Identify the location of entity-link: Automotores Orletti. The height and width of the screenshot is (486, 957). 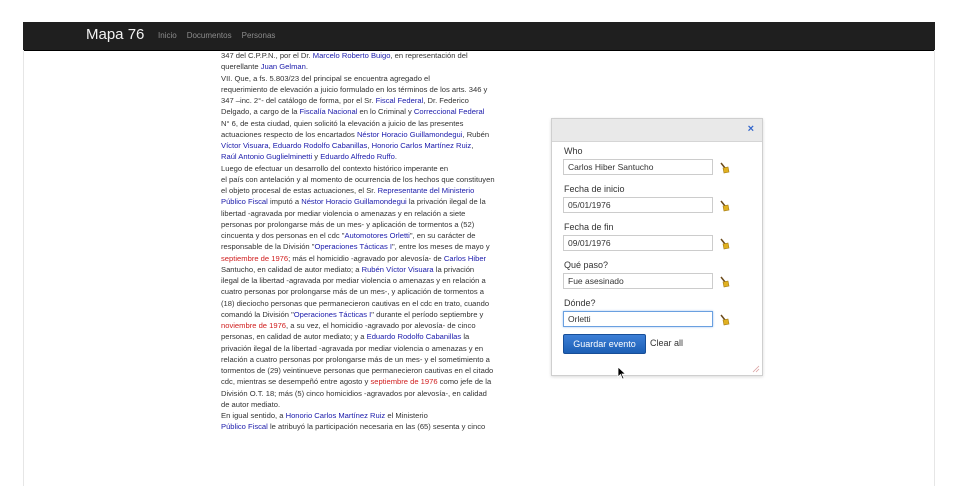
(376, 235).